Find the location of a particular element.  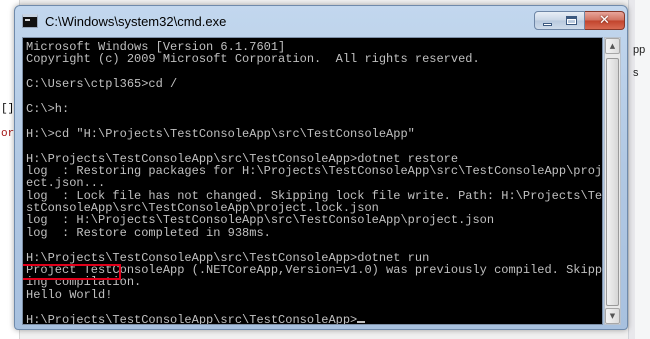

maximize-icon is located at coordinates (571, 20).